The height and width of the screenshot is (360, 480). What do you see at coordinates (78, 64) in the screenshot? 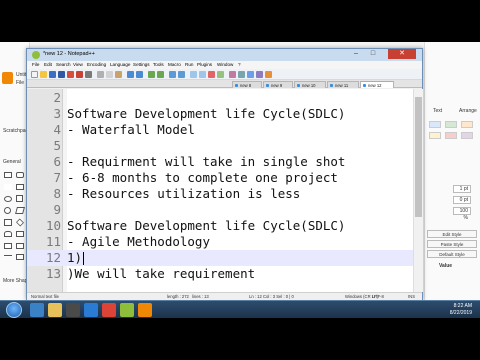
I see `menu-view: View` at bounding box center [78, 64].